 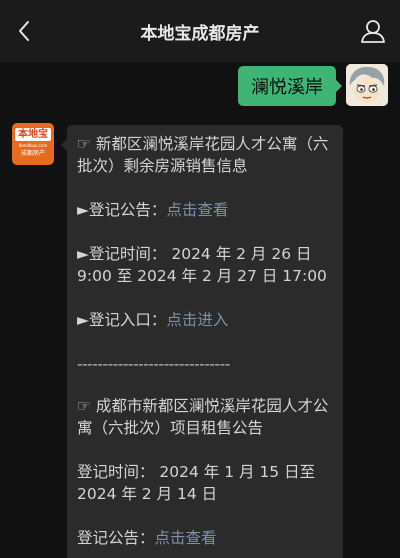 I want to click on block2-notice-line: 登记公告：点击查看, so click(x=206, y=538).